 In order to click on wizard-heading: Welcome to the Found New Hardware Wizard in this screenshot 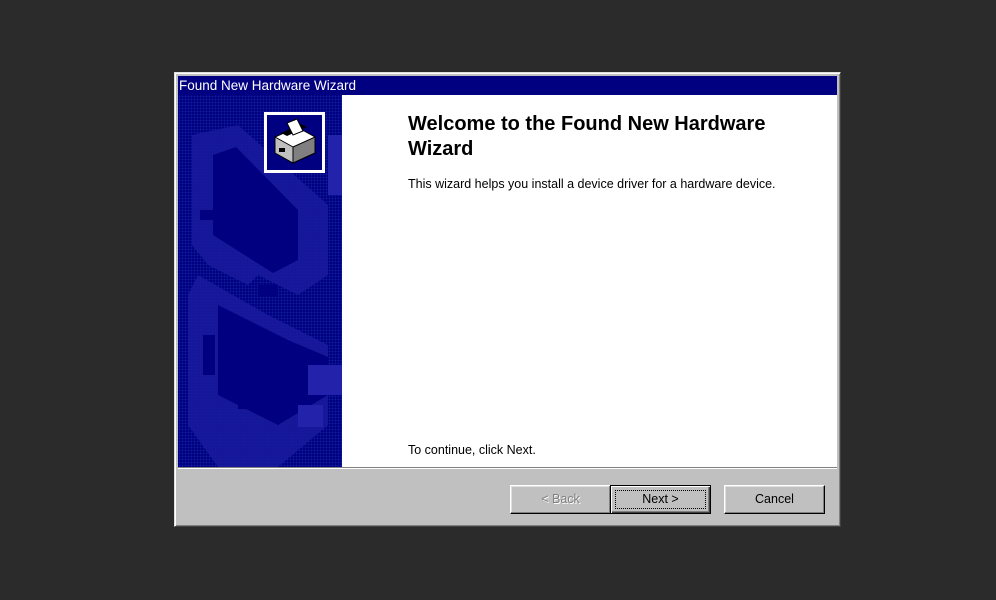, I will do `click(587, 136)`.